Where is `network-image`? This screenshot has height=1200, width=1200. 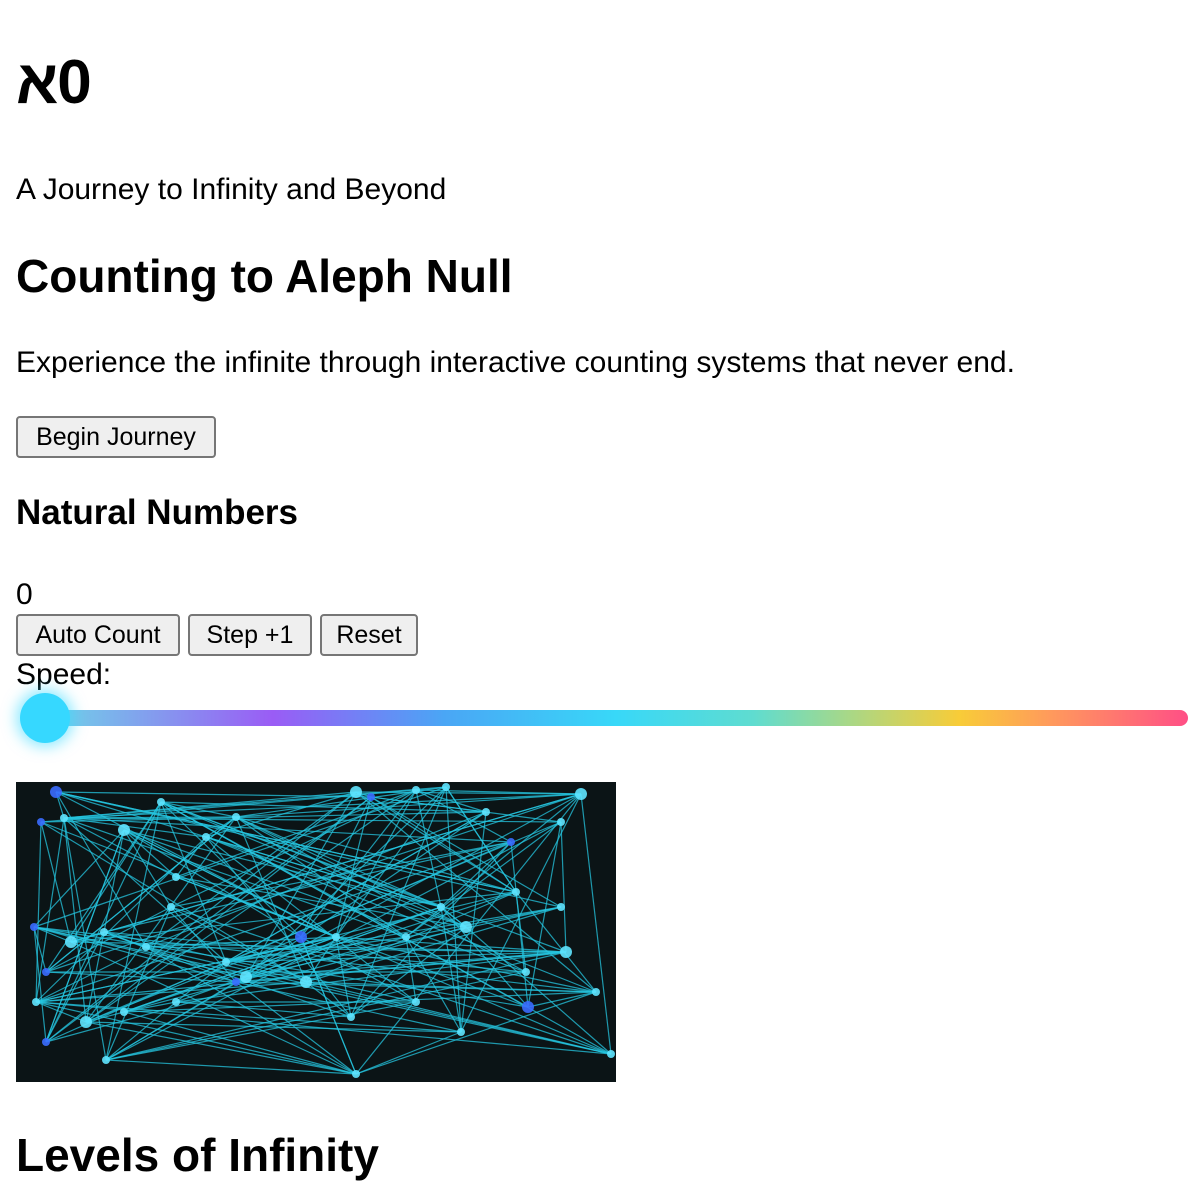 network-image is located at coordinates (316, 932).